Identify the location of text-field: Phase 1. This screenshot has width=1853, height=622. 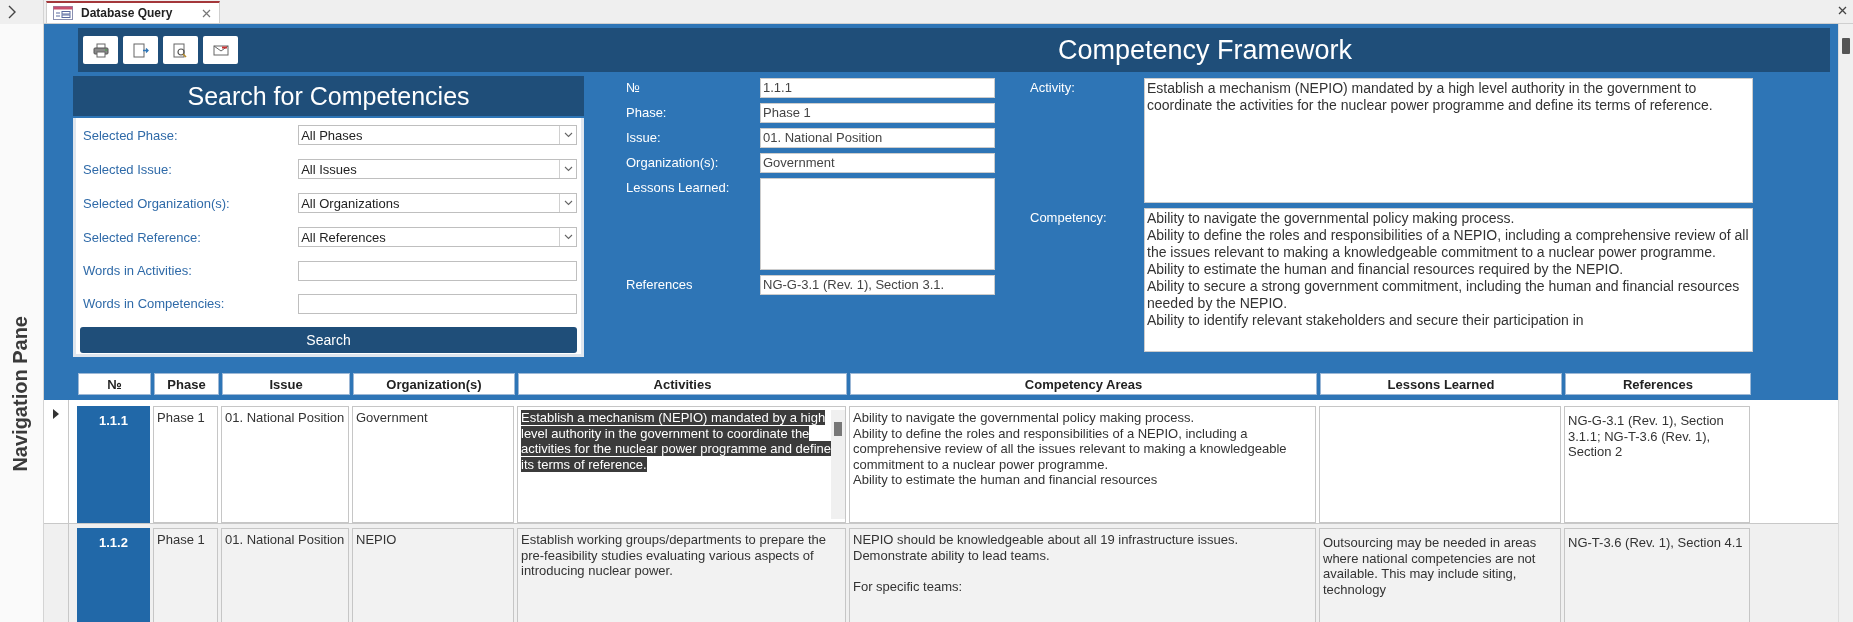
(877, 113).